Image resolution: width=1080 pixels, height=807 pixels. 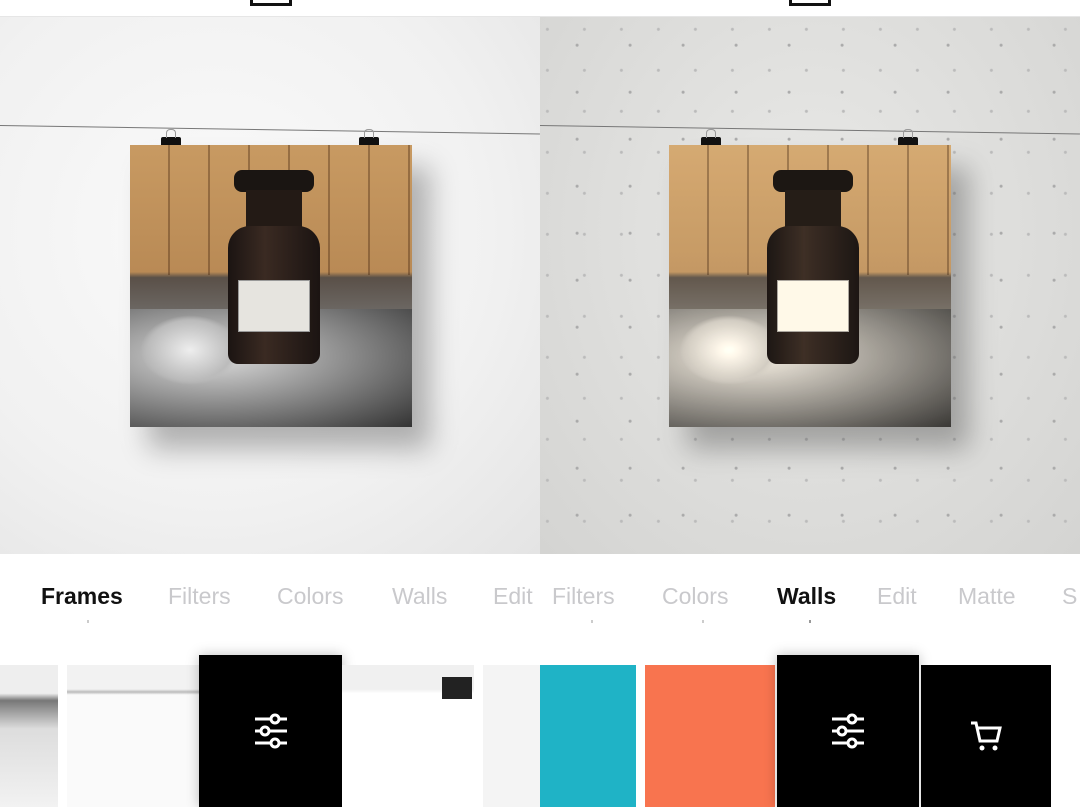 I want to click on cart-icon, so click(x=986, y=736).